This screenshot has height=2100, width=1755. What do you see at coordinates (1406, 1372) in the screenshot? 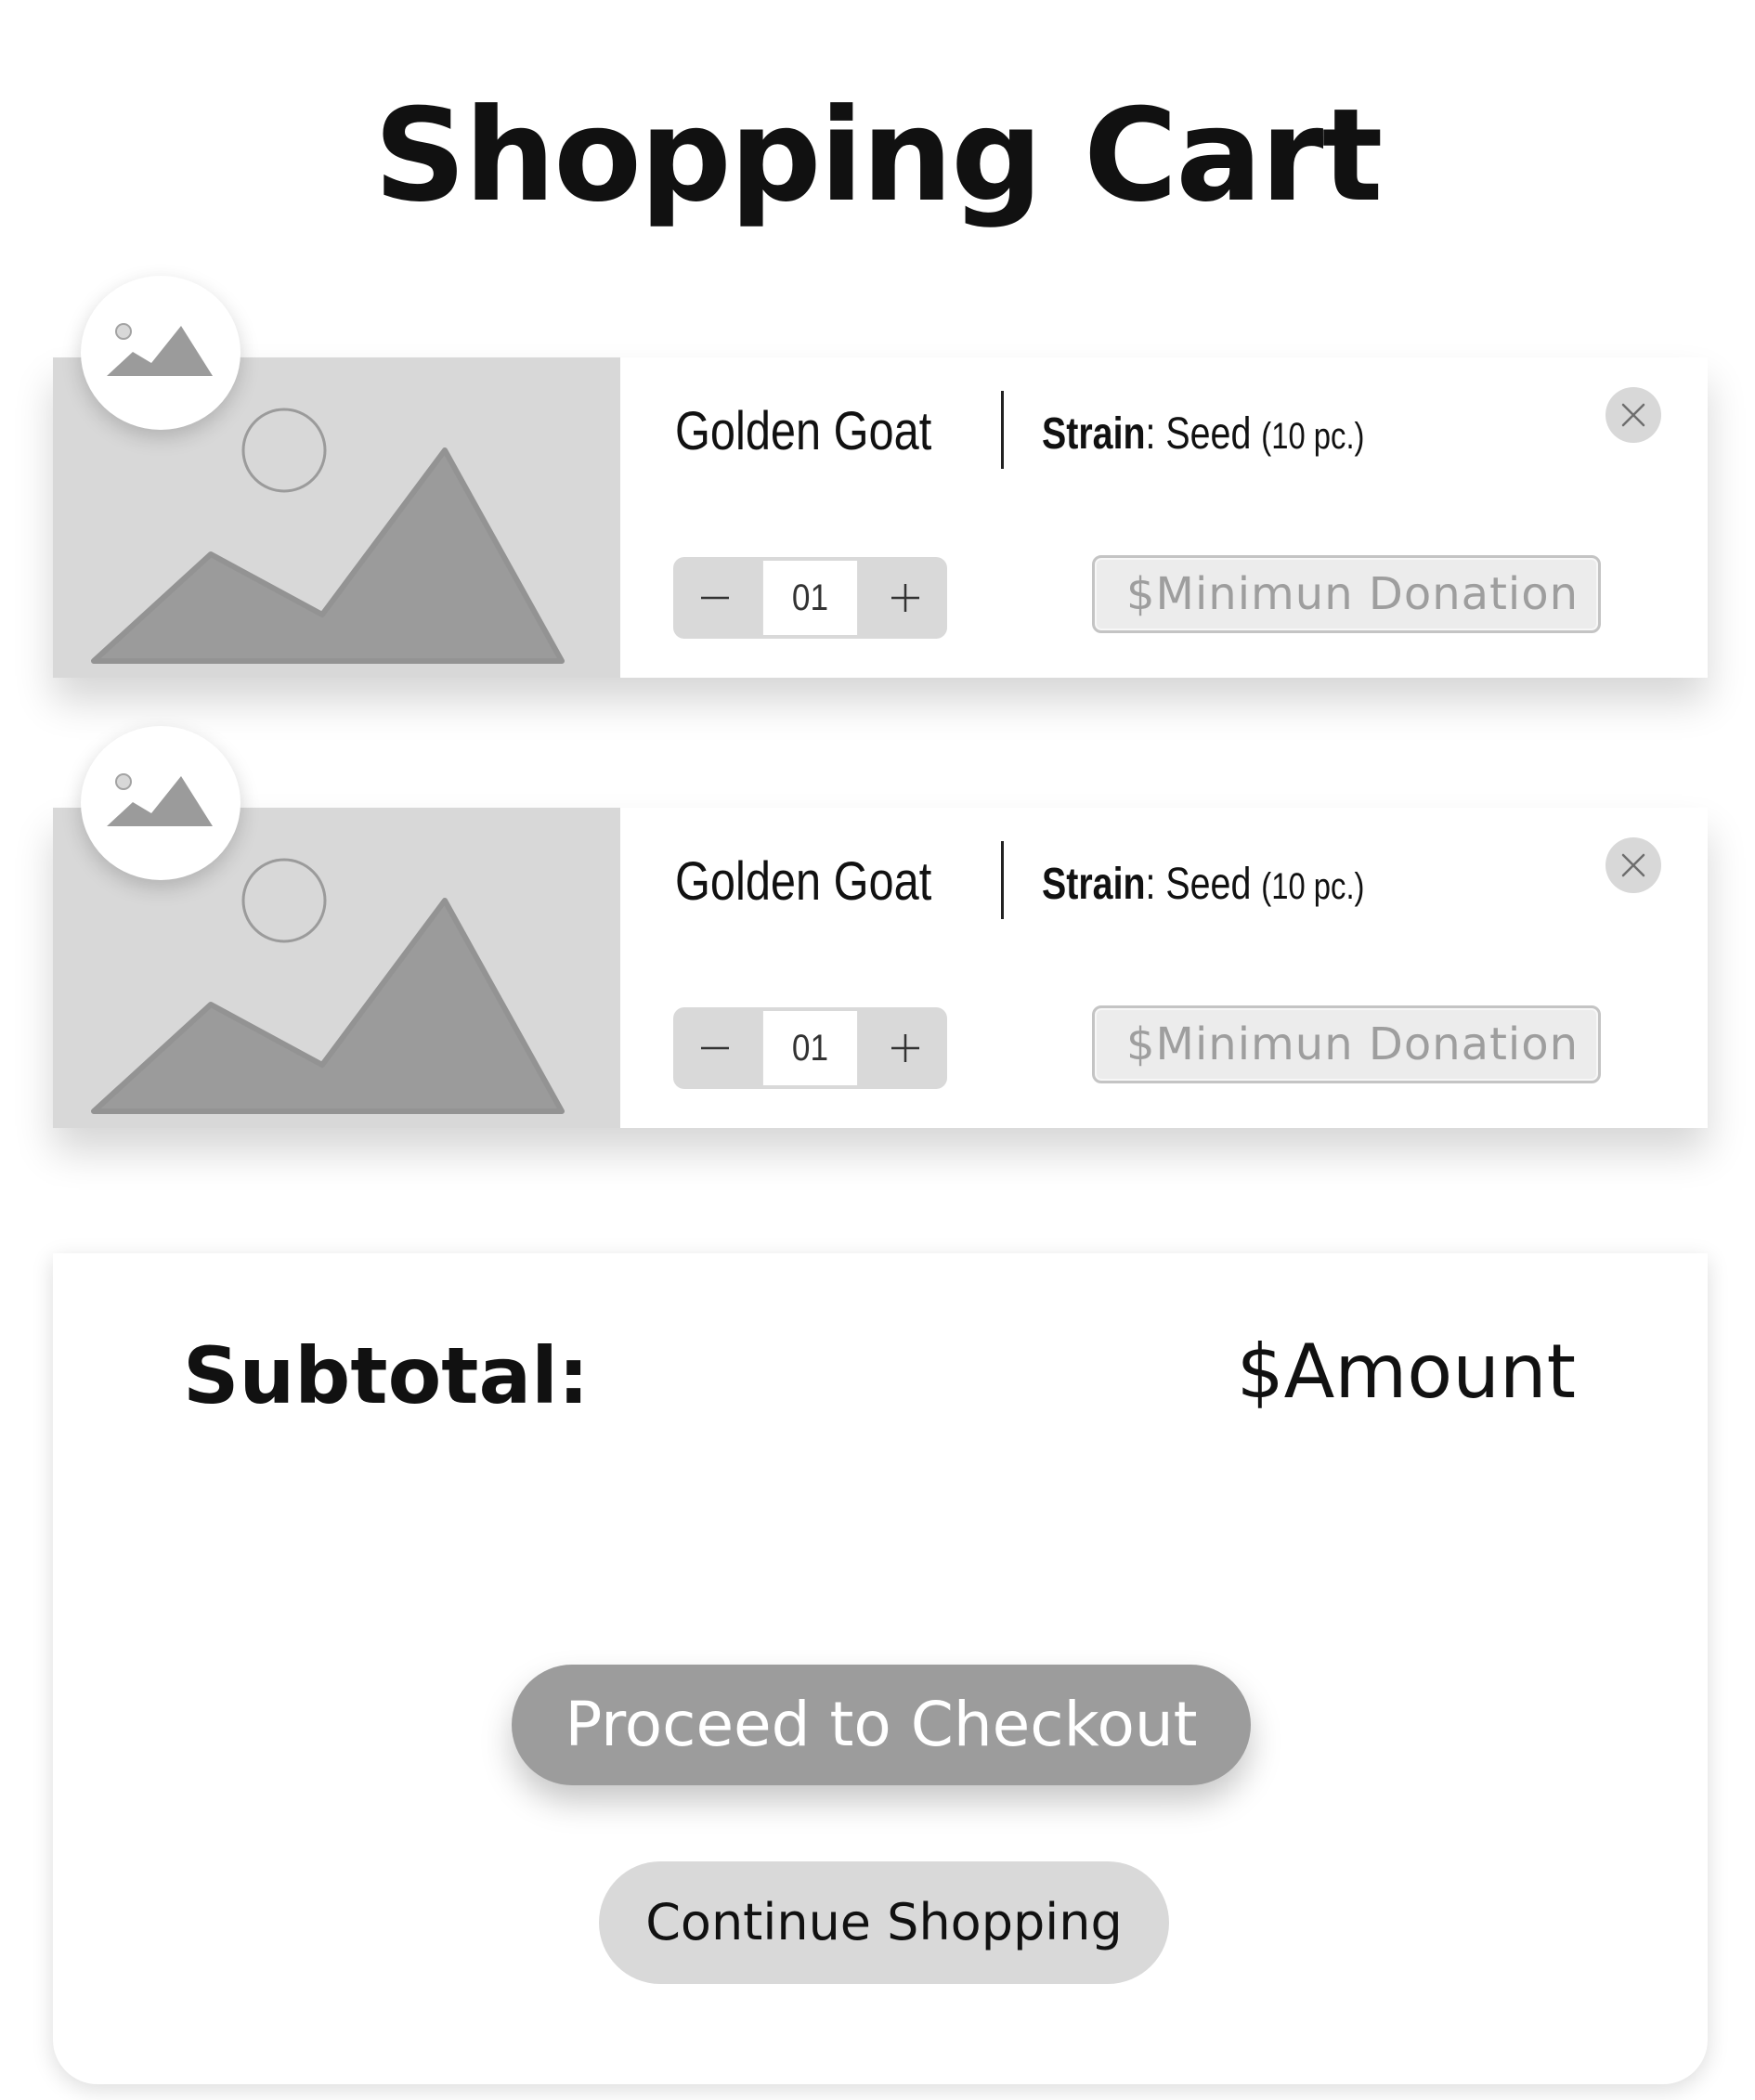
I see `subtotal-amount: $Amount` at bounding box center [1406, 1372].